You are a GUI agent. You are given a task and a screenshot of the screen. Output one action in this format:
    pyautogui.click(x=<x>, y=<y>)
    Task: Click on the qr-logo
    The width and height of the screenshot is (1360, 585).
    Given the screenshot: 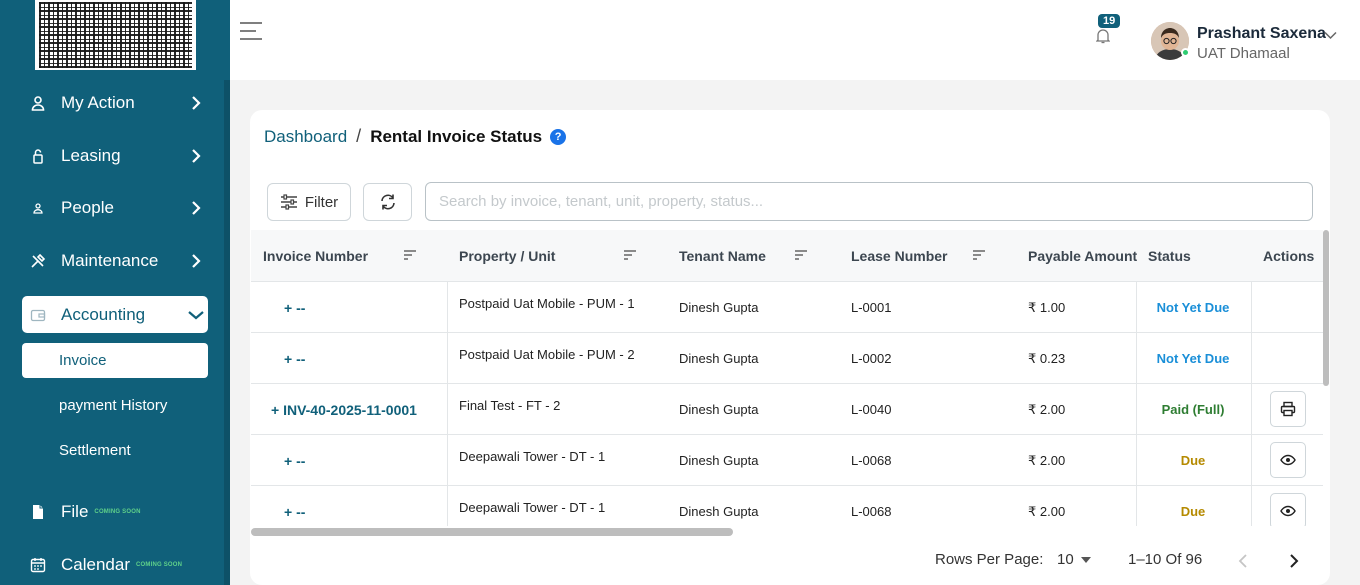 What is the action you would take?
    pyautogui.click(x=115, y=35)
    